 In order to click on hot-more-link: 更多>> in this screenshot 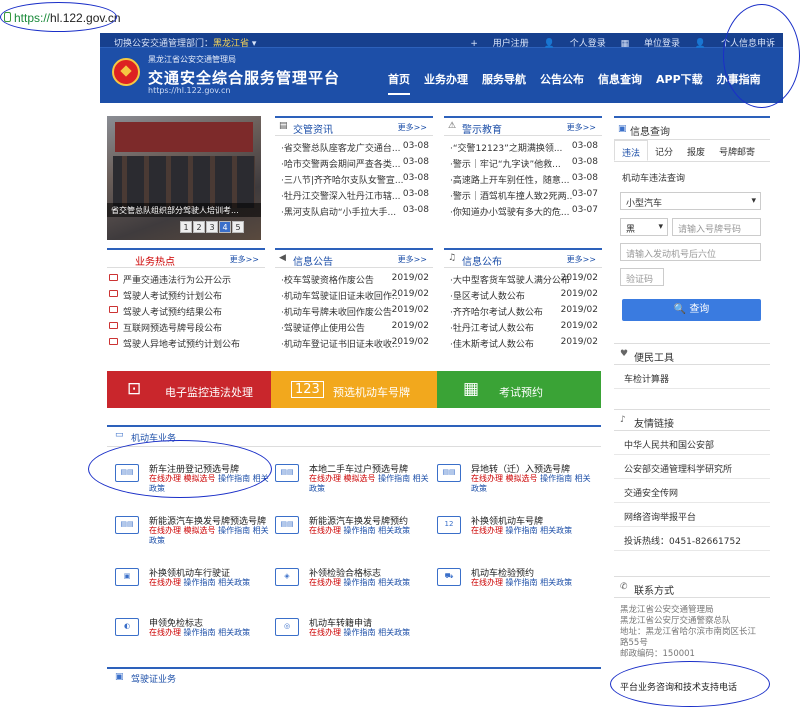, I will do `click(244, 259)`.